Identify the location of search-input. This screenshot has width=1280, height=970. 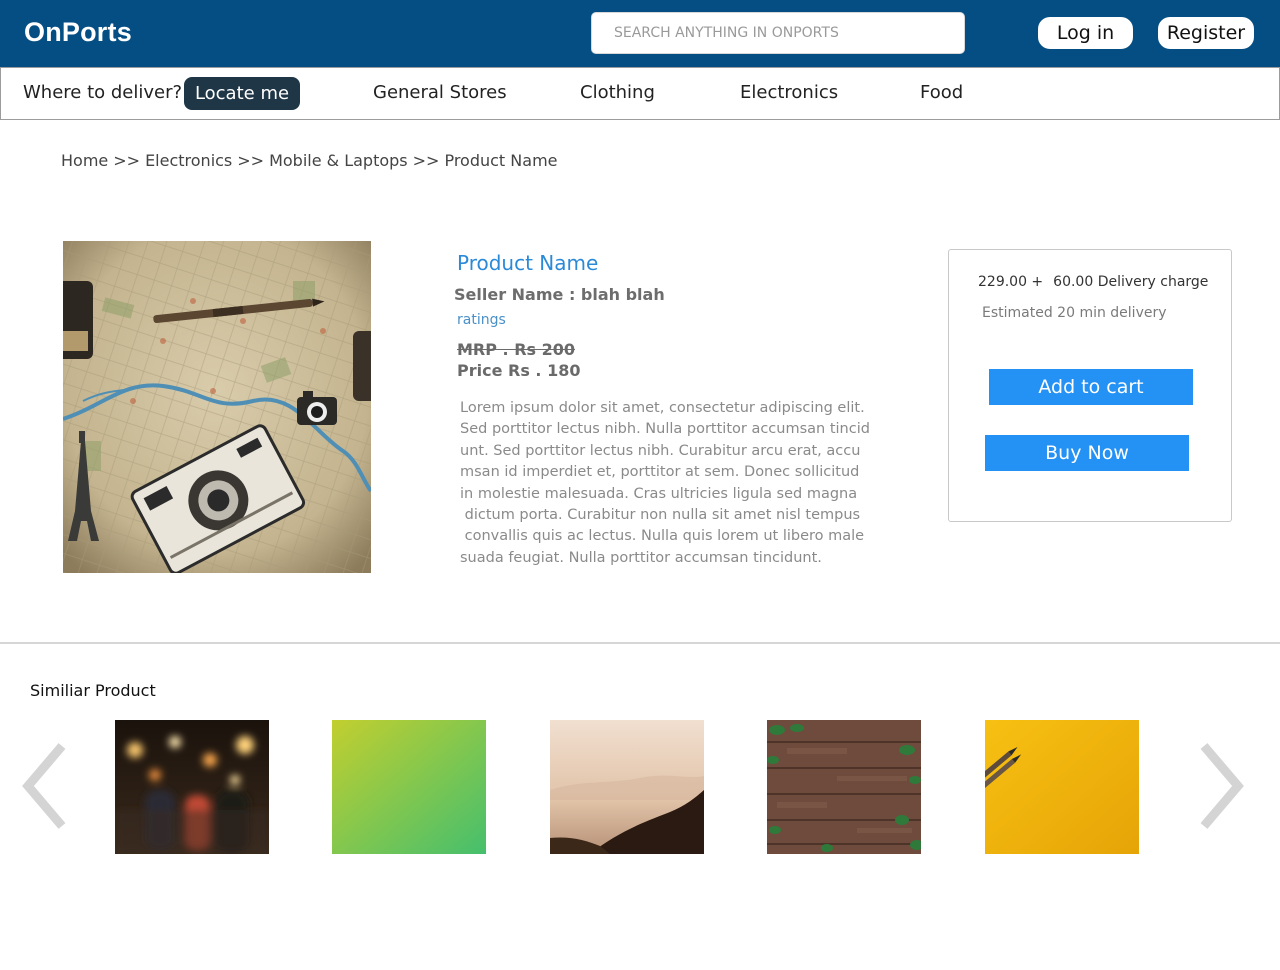
(778, 33).